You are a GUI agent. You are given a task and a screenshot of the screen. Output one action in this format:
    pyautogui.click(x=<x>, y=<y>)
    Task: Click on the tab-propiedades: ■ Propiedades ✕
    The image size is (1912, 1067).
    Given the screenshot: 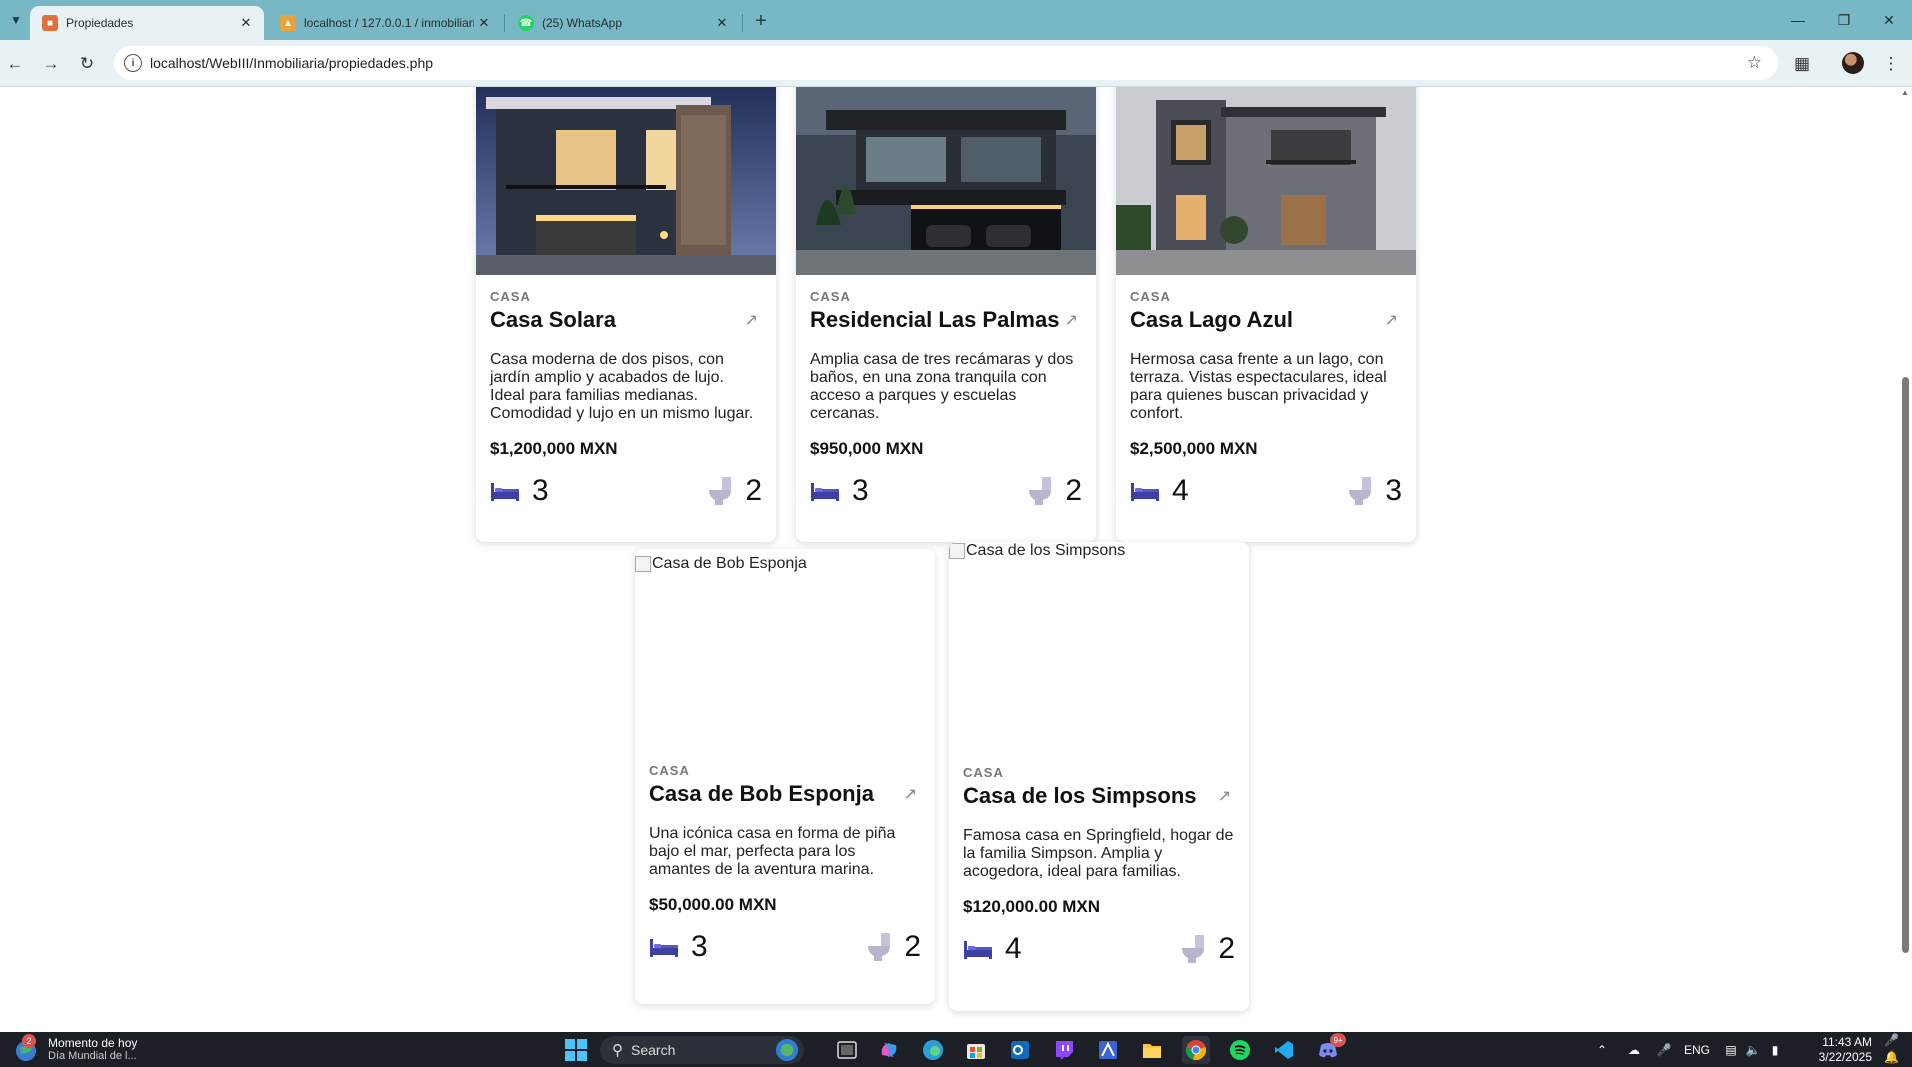 What is the action you would take?
    pyautogui.click(x=147, y=23)
    